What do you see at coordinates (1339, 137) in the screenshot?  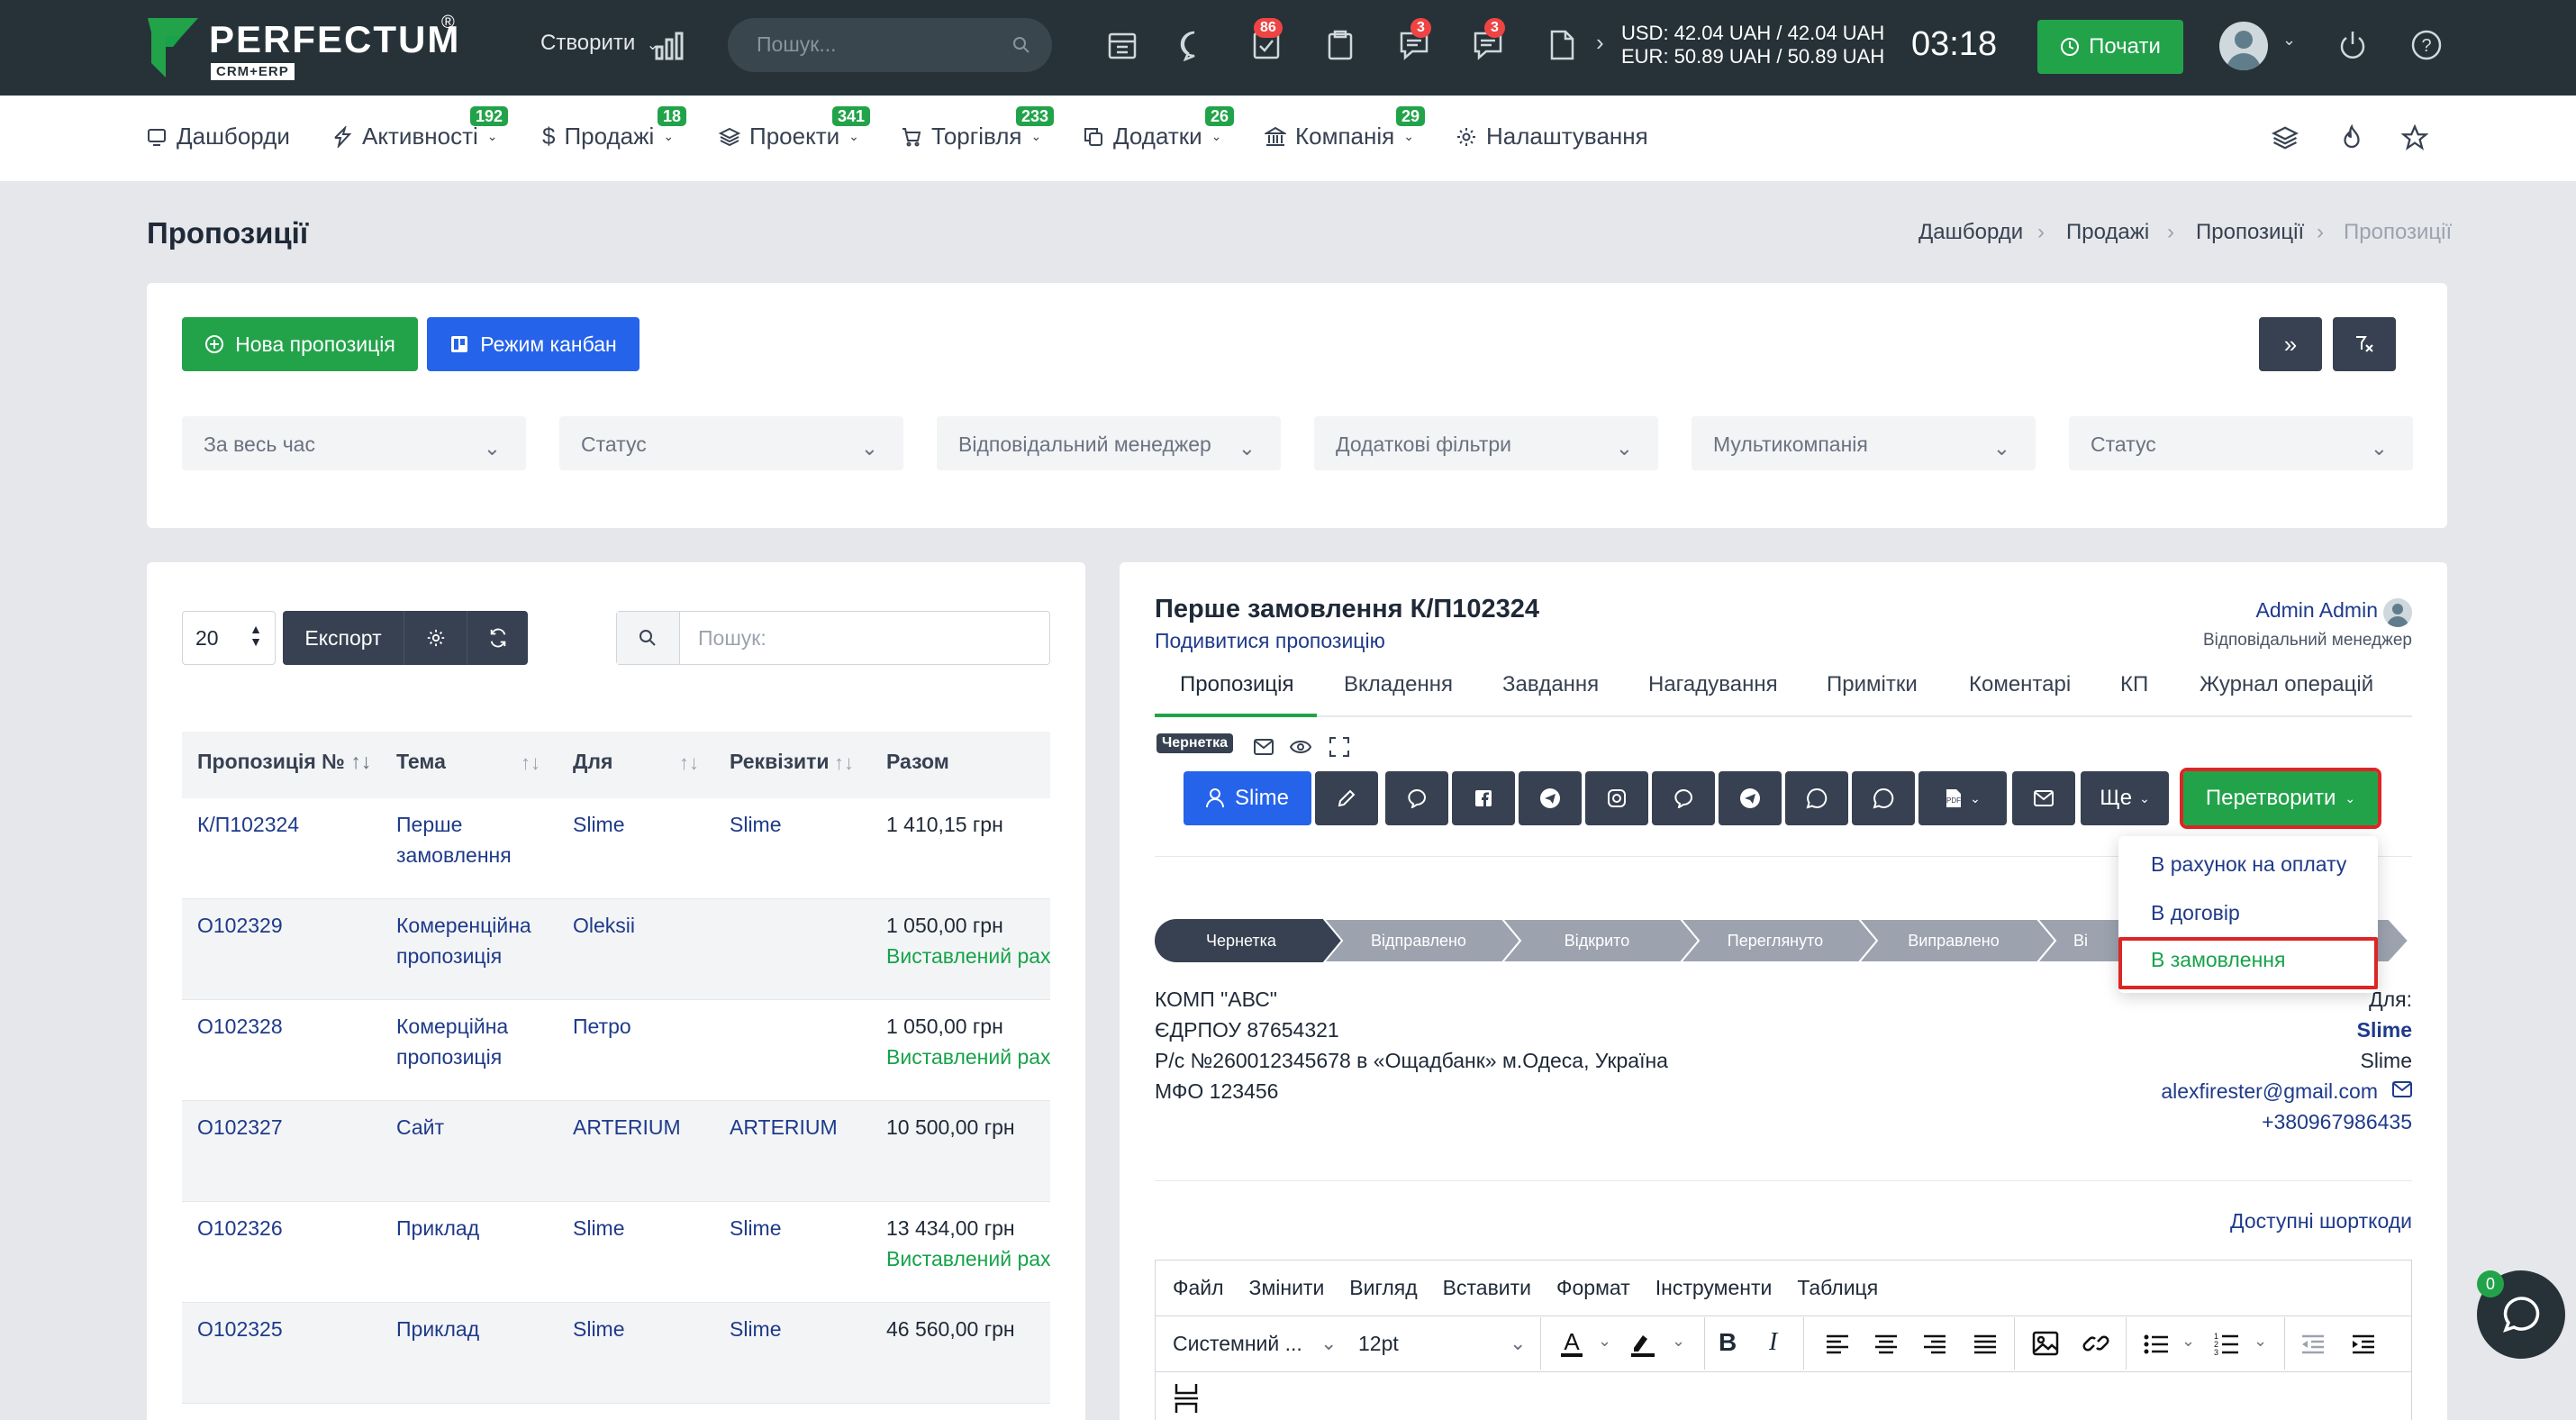 I see `nav-item-company: Компанія ⌄` at bounding box center [1339, 137].